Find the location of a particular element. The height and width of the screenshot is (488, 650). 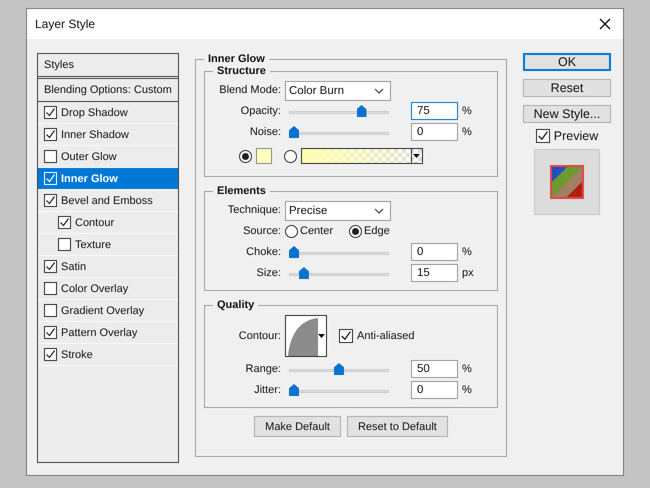

window-title: Layer Style is located at coordinates (65, 24).